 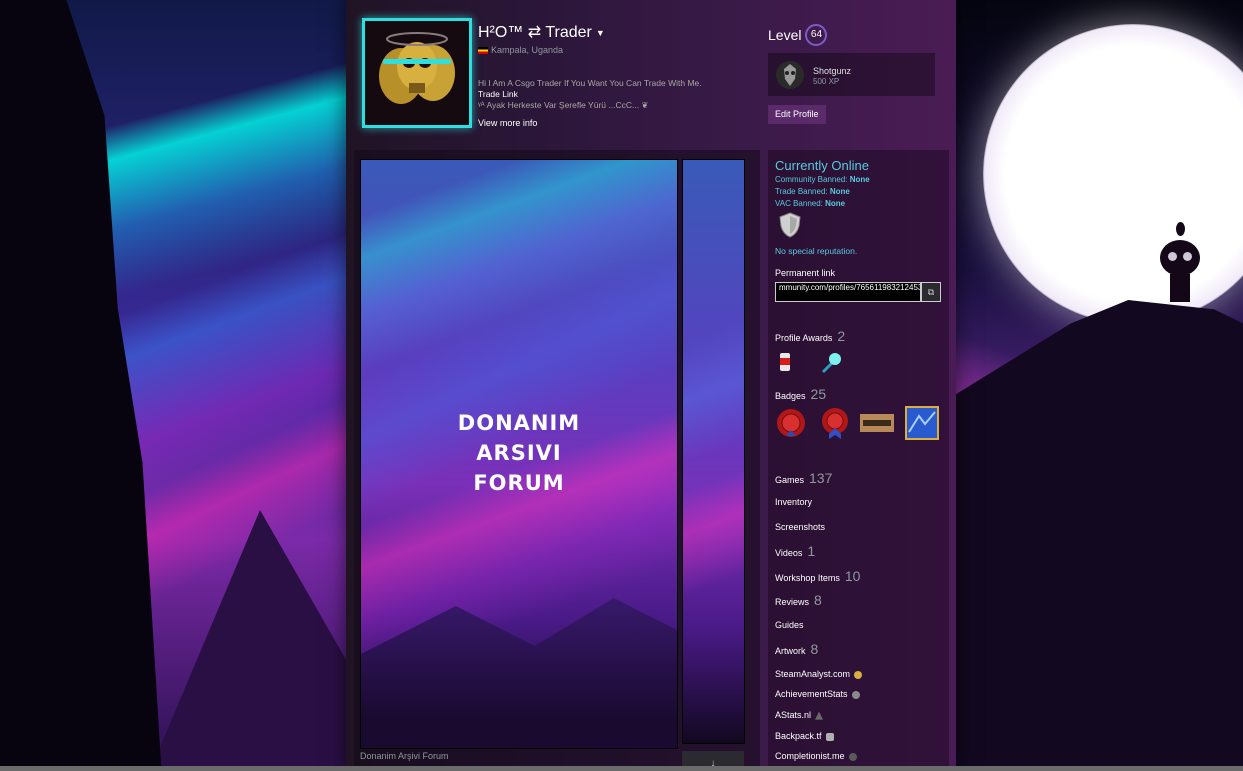 I want to click on copy-icon: ⧉, so click(x=931, y=292).